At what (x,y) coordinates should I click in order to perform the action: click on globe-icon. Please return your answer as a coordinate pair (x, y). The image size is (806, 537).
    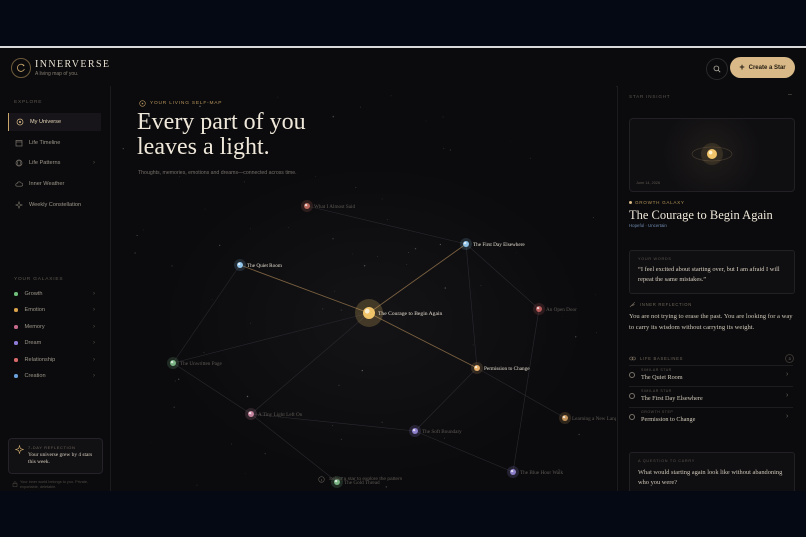
    Looking at the image, I should click on (18, 163).